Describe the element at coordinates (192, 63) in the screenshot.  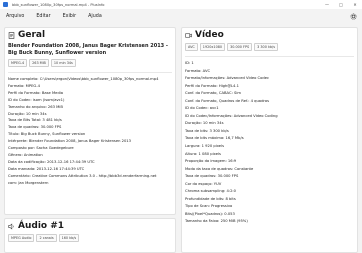
I see `row-value: 1` at that location.